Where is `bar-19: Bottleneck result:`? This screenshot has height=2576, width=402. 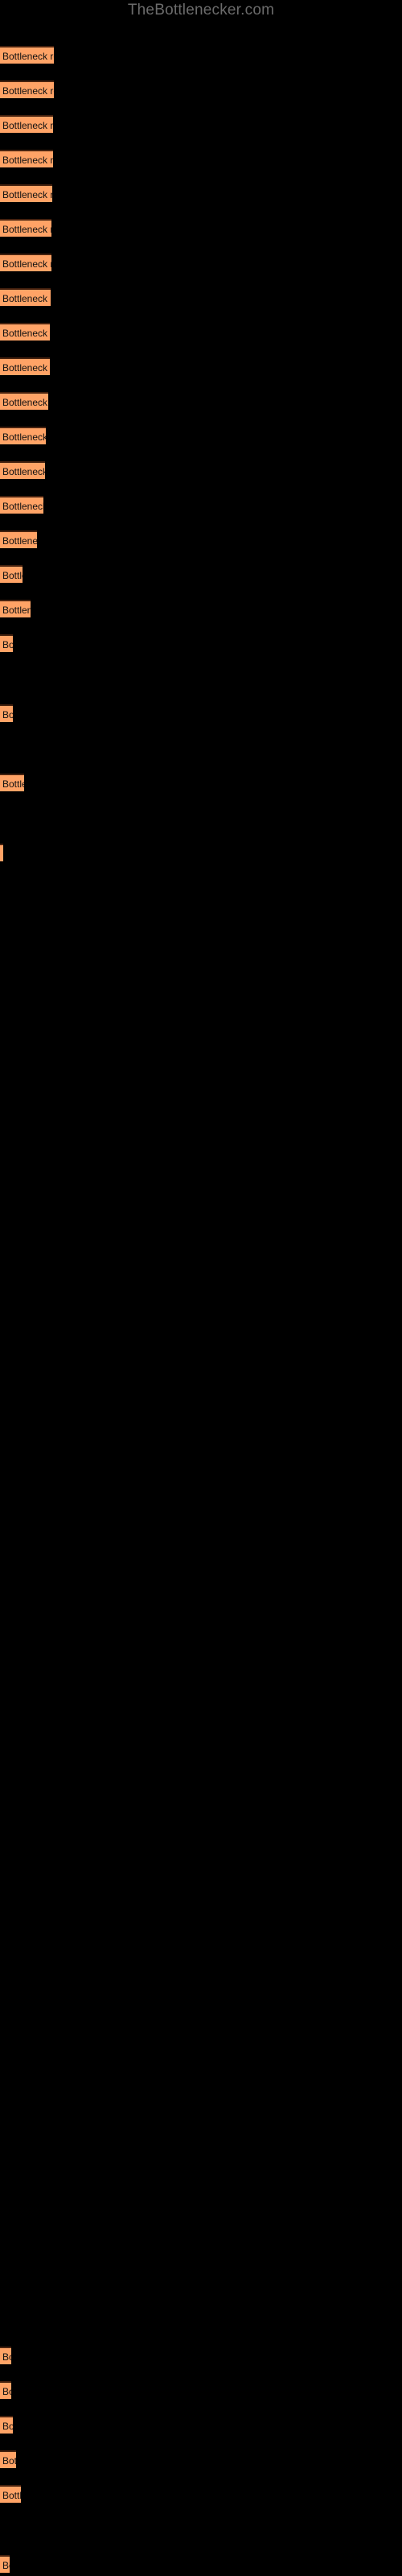 bar-19: Bottleneck result: is located at coordinates (6, 713).